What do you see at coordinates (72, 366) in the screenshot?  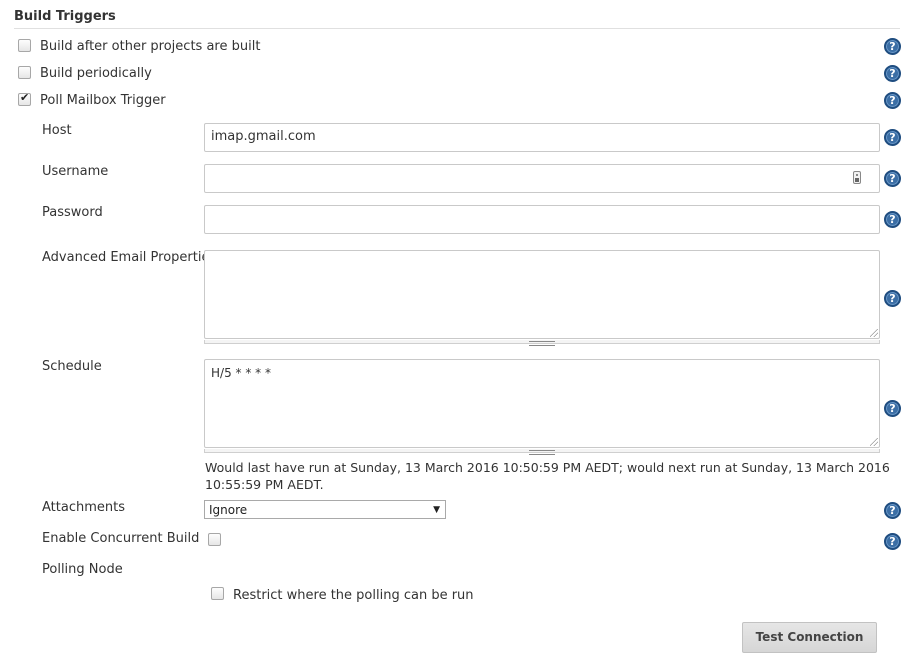 I see `schedule-label: Schedule` at bounding box center [72, 366].